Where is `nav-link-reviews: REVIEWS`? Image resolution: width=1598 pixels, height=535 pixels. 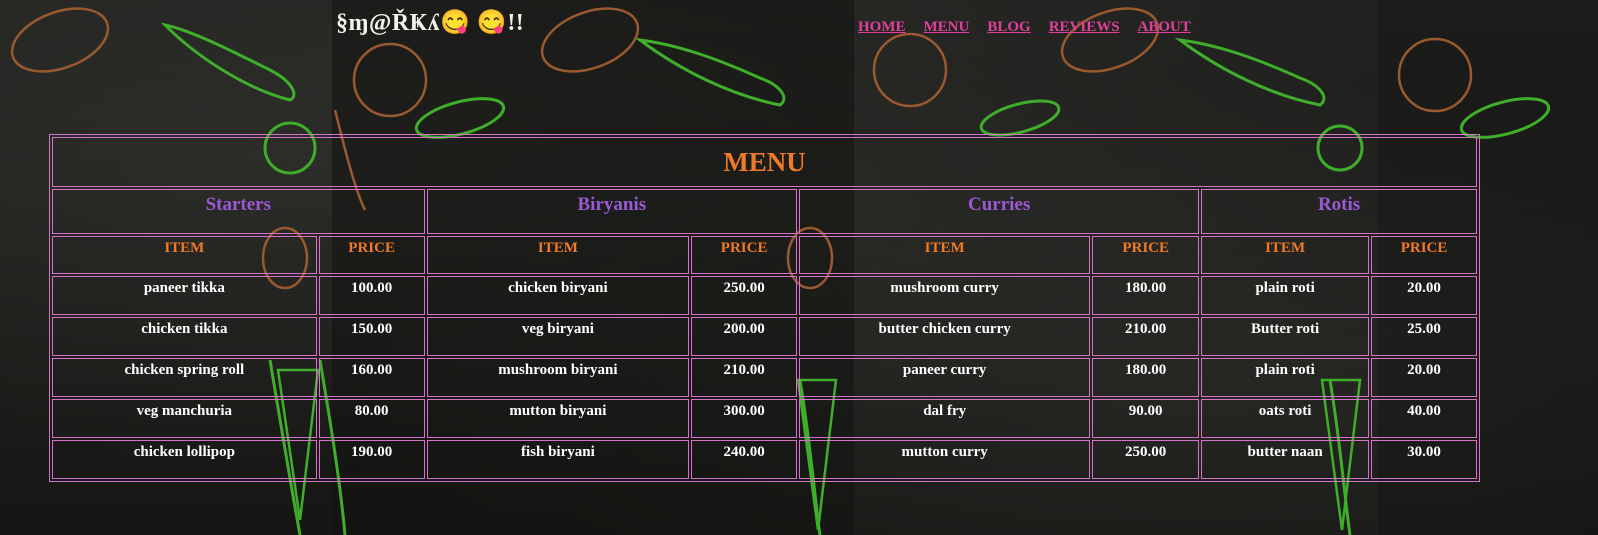 nav-link-reviews: REVIEWS is located at coordinates (1084, 27).